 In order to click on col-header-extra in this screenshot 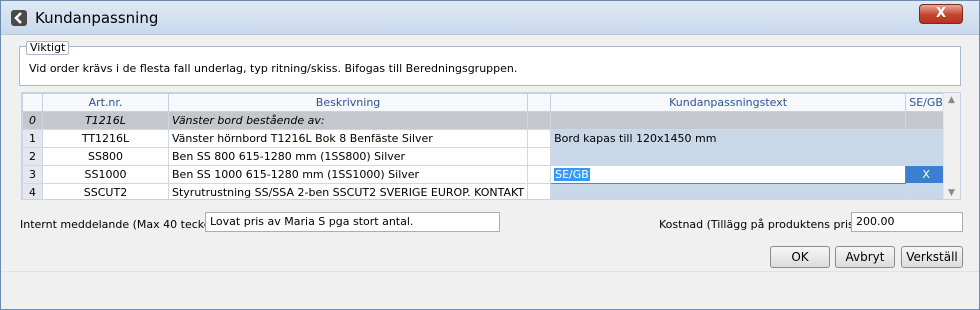, I will do `click(539, 102)`.